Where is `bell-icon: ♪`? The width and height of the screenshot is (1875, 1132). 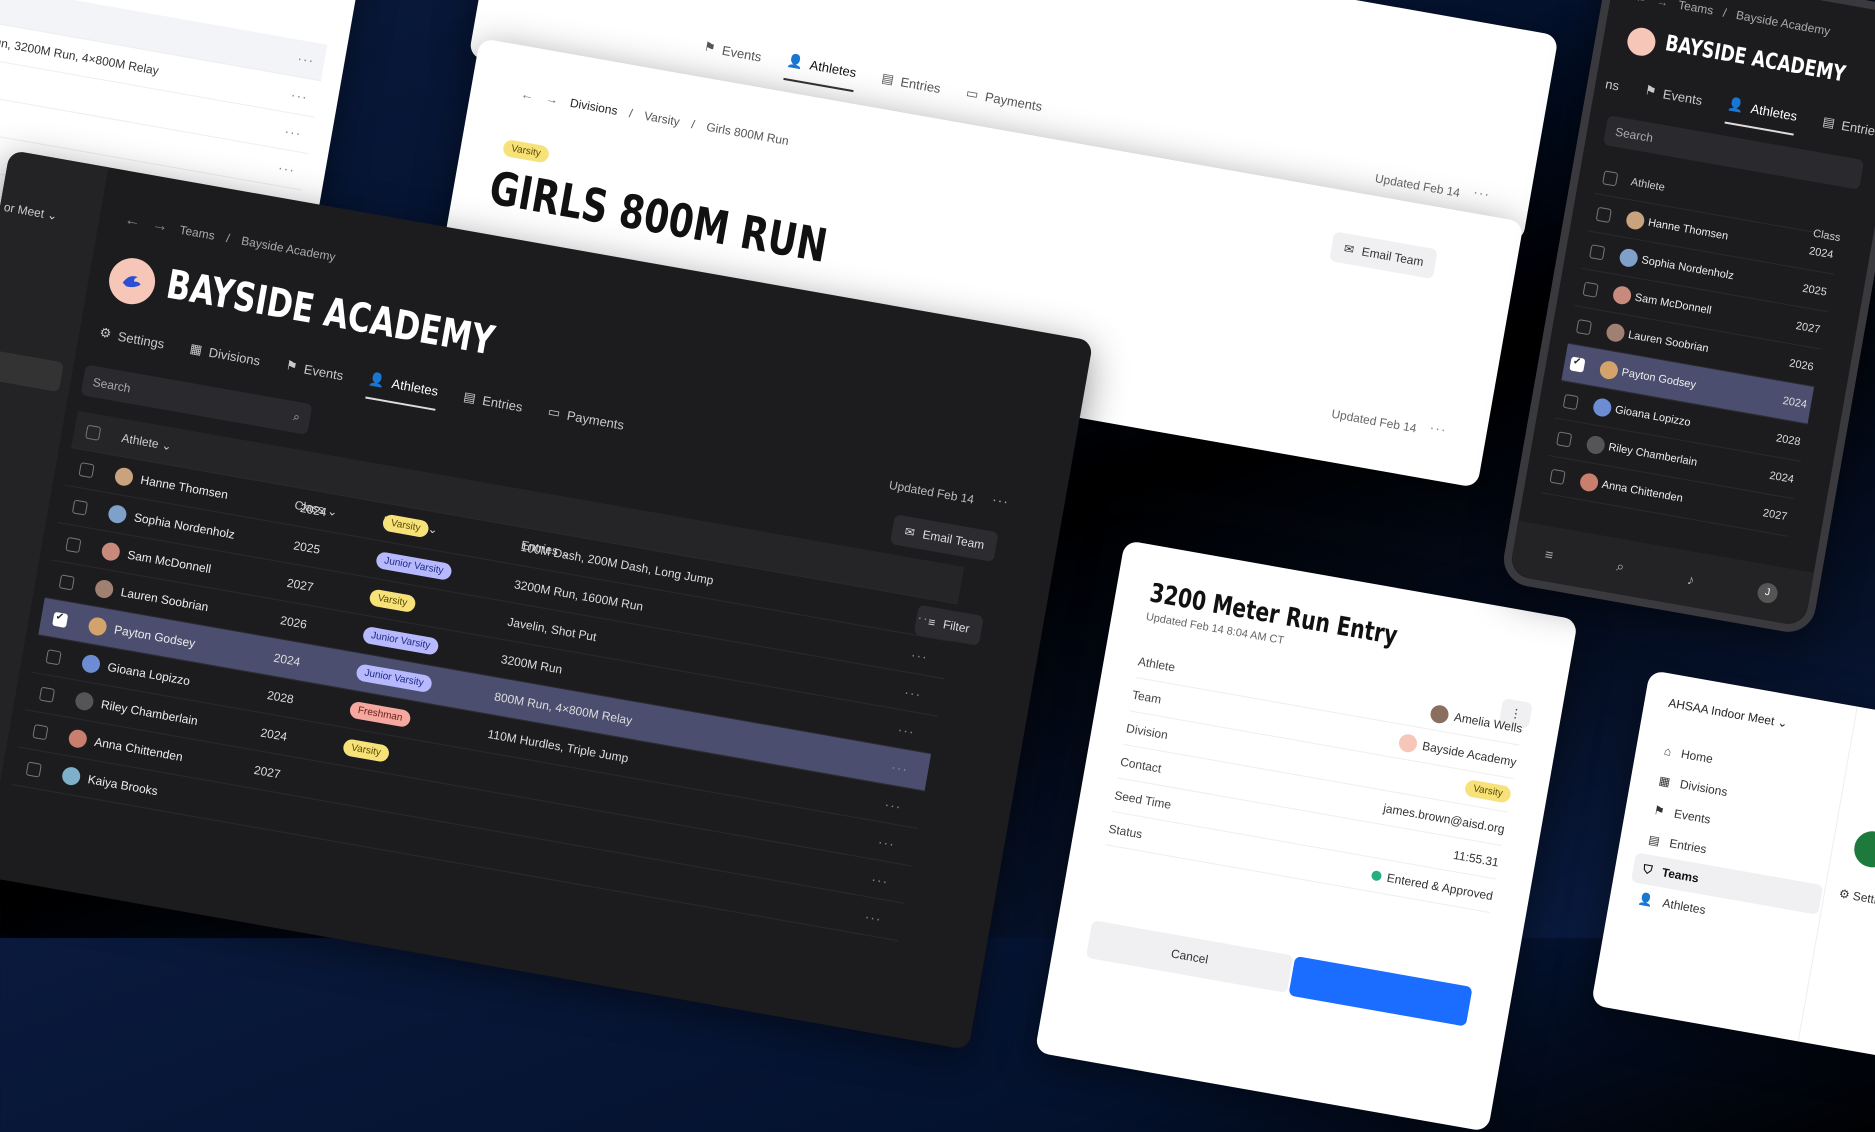 bell-icon: ♪ is located at coordinates (1691, 579).